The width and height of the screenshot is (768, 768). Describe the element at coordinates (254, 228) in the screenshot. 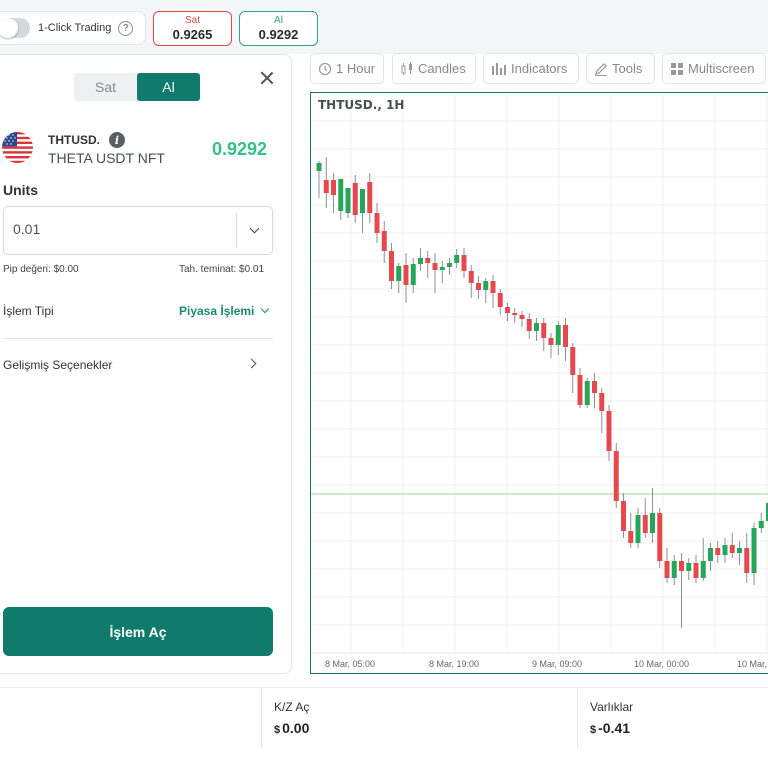

I see `chevron-down-icon` at that location.